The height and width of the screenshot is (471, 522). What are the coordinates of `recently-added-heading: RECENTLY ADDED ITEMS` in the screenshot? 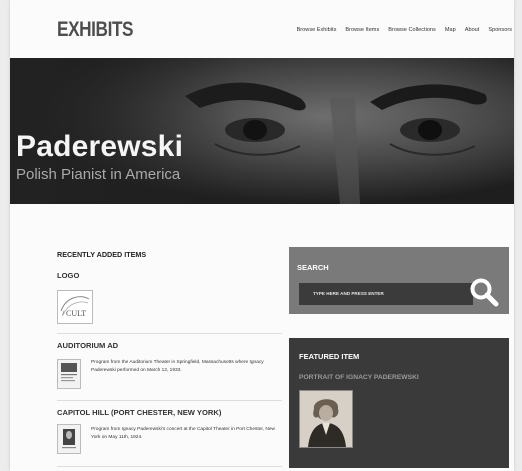 It's located at (102, 254).